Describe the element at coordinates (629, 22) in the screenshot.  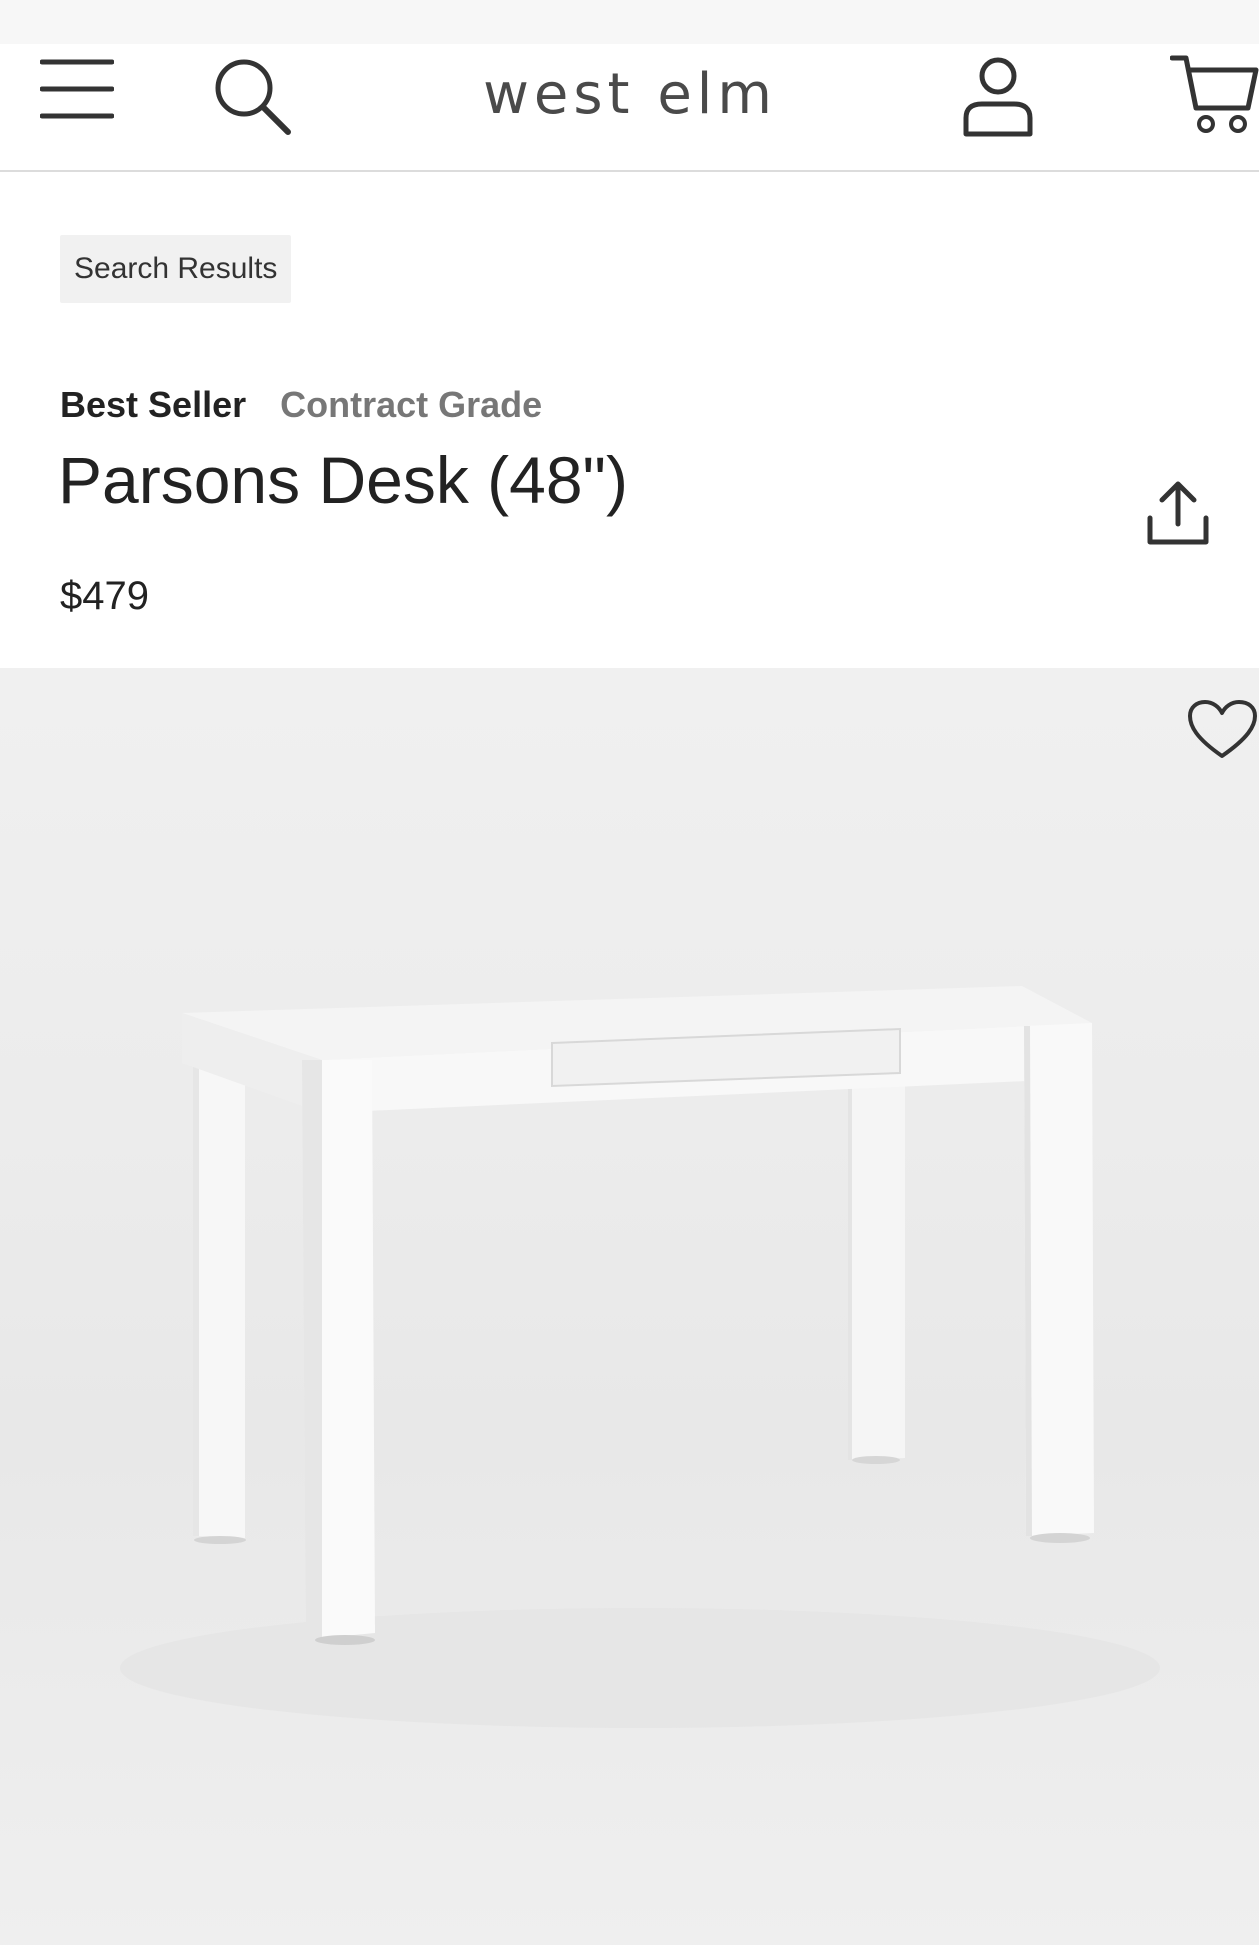
I see `status-bar-area` at that location.